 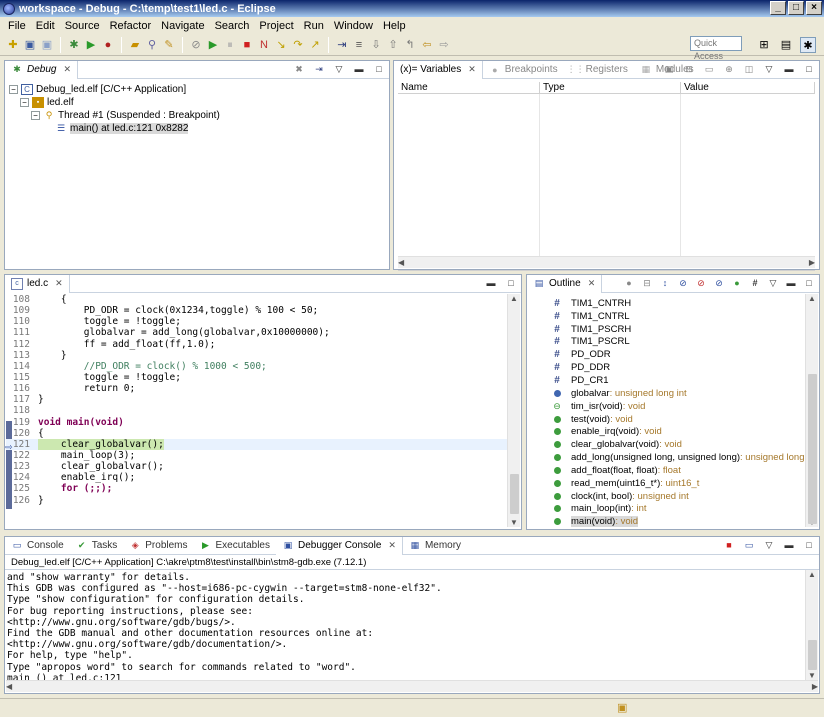 What do you see at coordinates (523, 70) in the screenshot?
I see `tab-breakpoints: ● Breakpoints` at bounding box center [523, 70].